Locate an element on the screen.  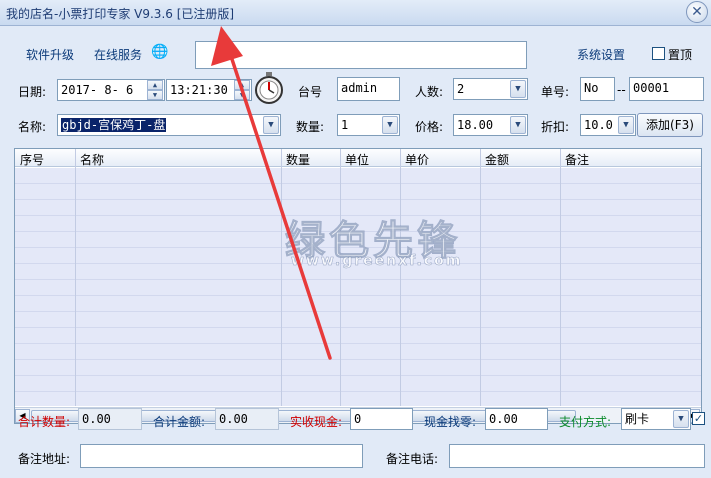
price-label: 价格: is located at coordinates (429, 127).